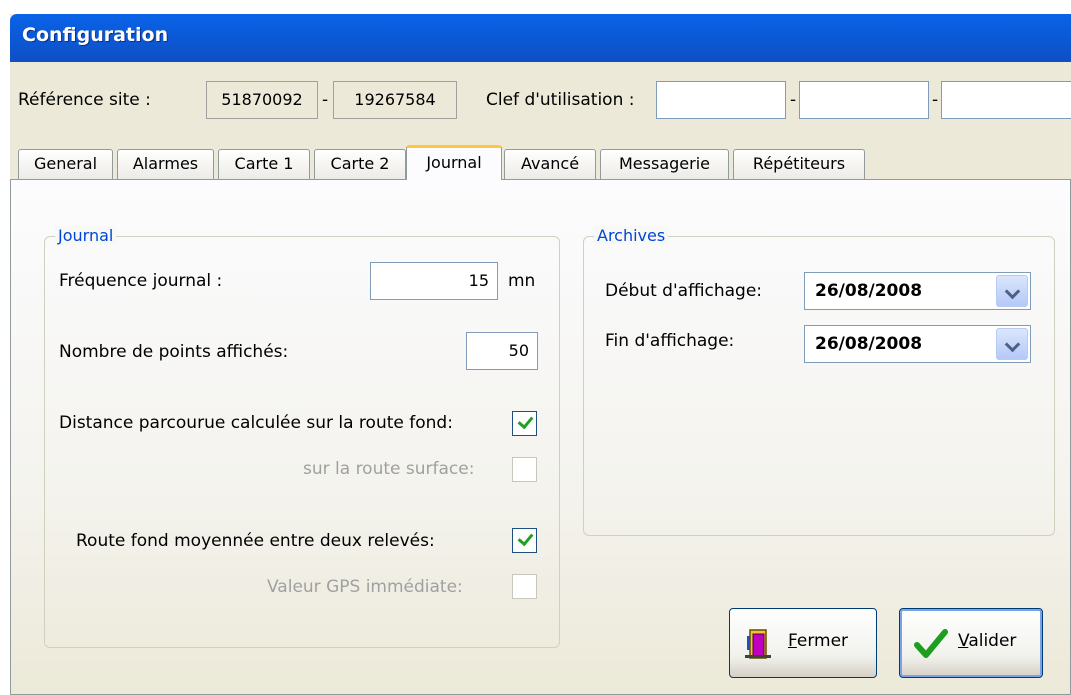 The height and width of the screenshot is (695, 1071). Describe the element at coordinates (524, 586) in the screenshot. I see `gps-immediate-checkbox` at that location.